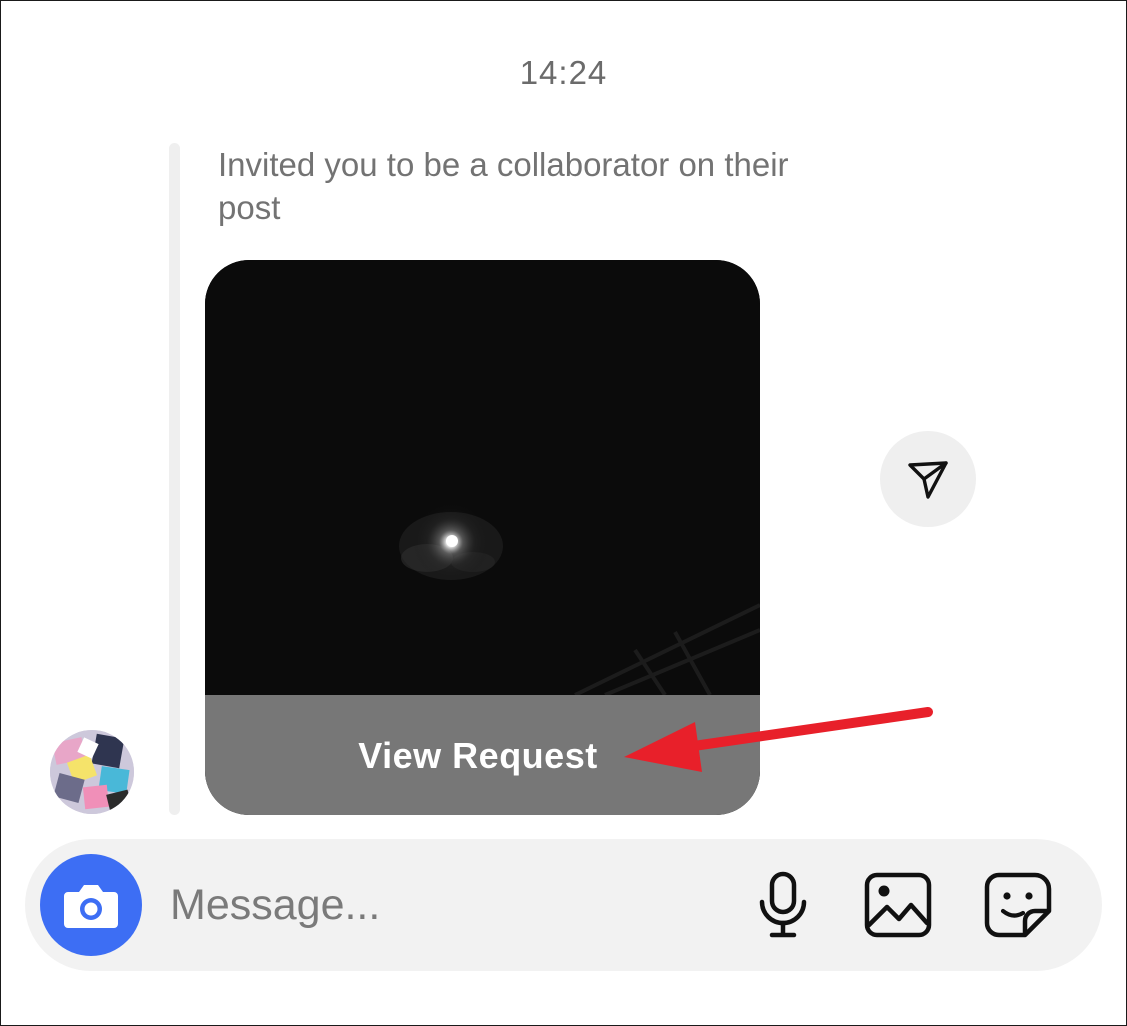  I want to click on gallery-icon, so click(898, 905).